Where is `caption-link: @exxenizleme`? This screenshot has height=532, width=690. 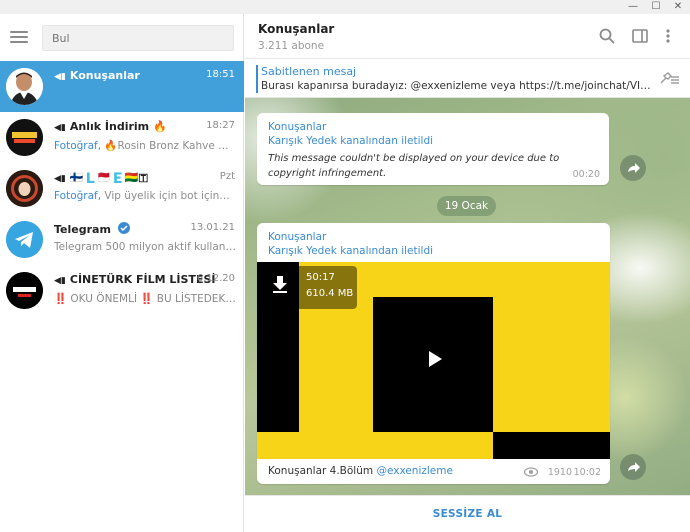 caption-link: @exxenizleme is located at coordinates (414, 471).